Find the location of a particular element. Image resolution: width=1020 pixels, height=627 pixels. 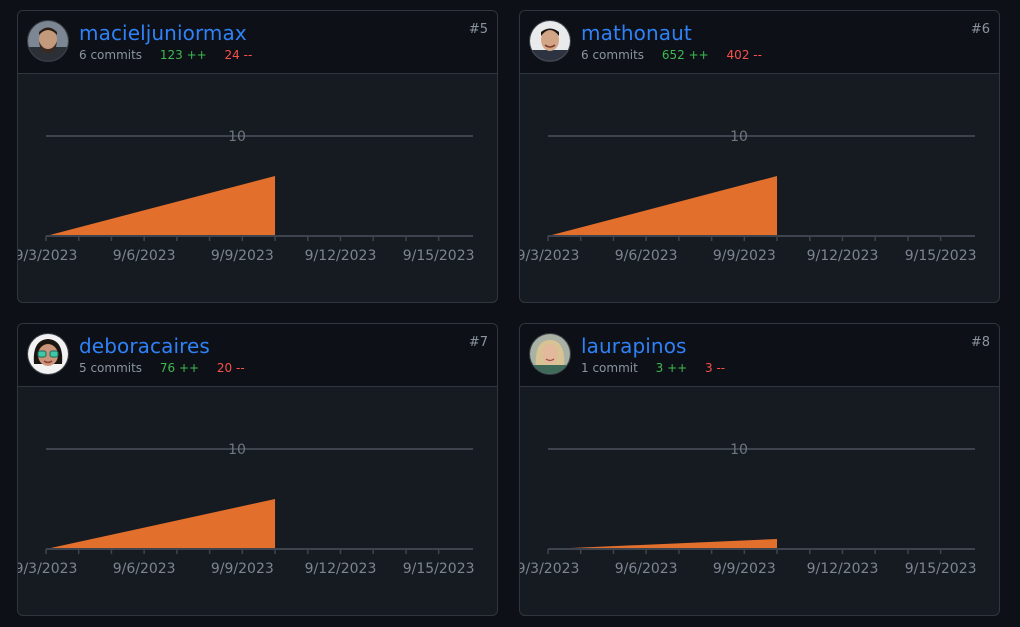

rank-label: #7 is located at coordinates (478, 342).